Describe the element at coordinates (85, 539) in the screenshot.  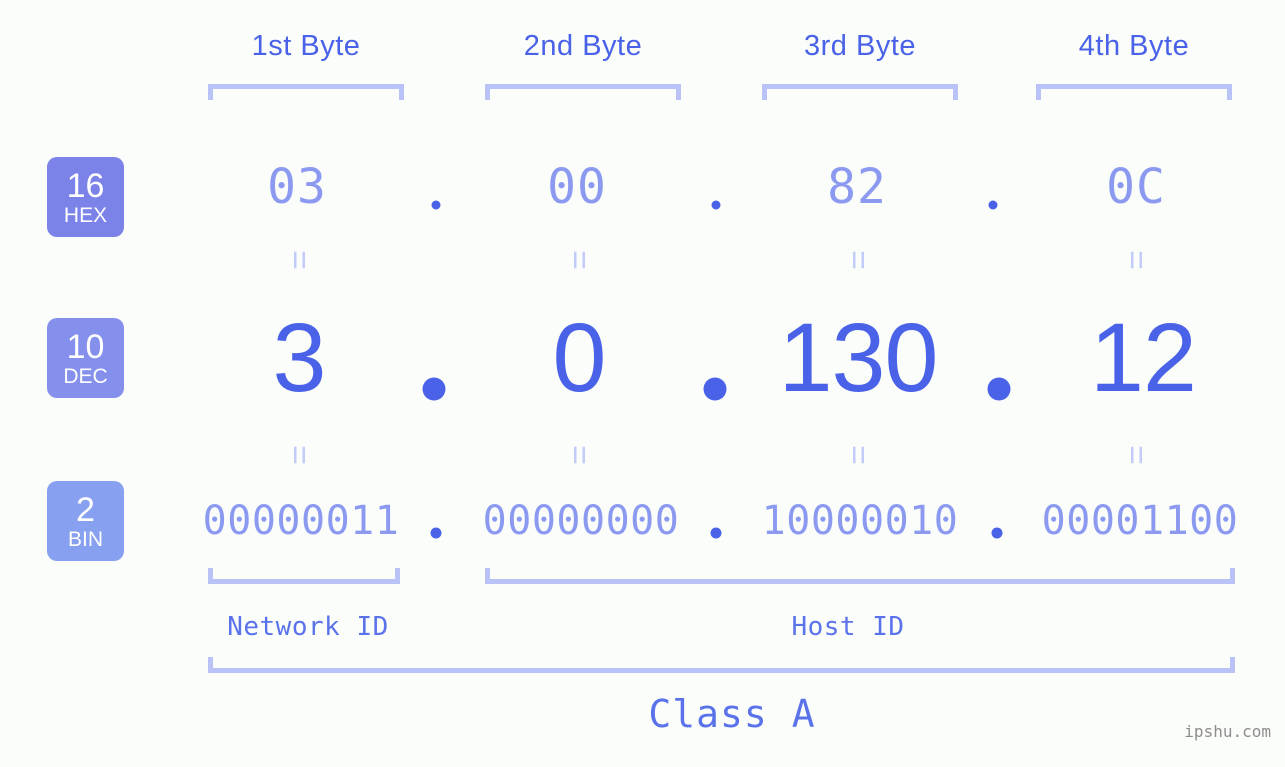
I see `badge-bin-system: BIN` at that location.